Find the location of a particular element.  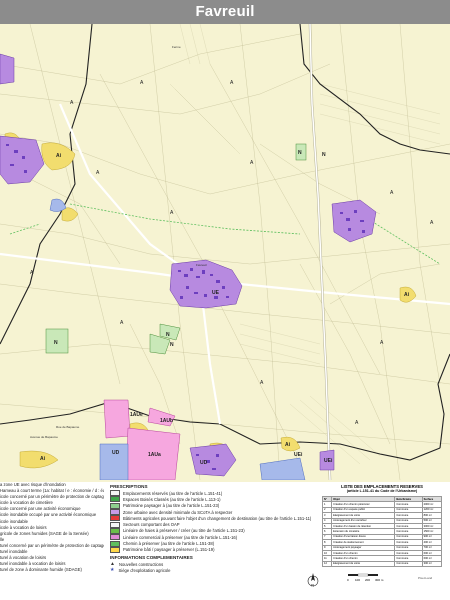

table-row: 12 Elargissement de voirie Commune 300 m² is located at coordinates (382, 564).